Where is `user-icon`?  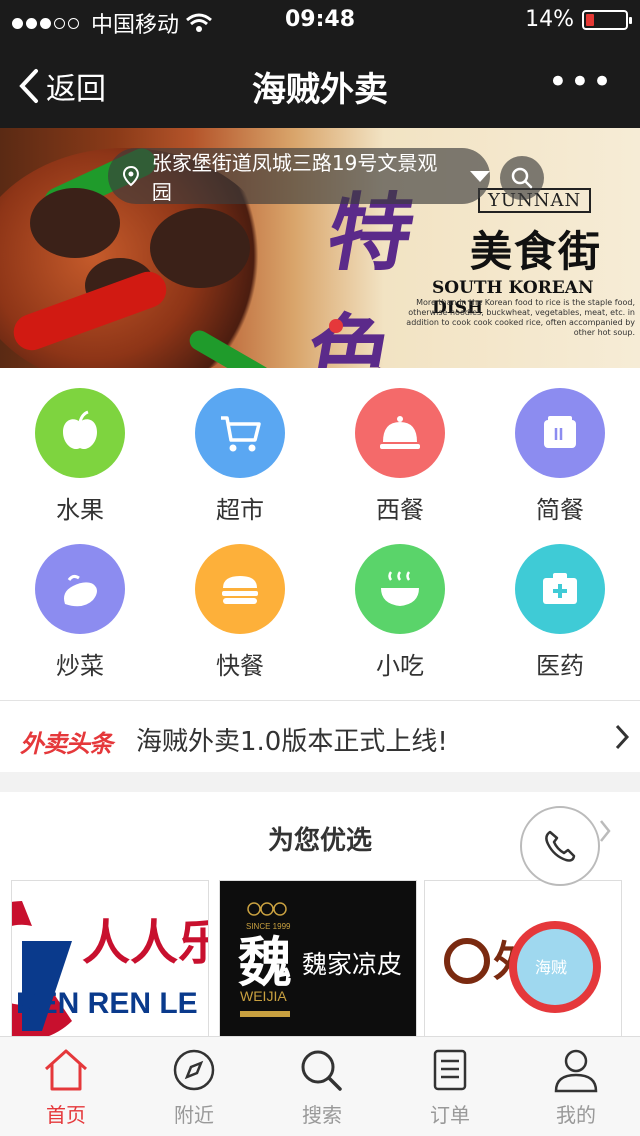
user-icon is located at coordinates (576, 1071).